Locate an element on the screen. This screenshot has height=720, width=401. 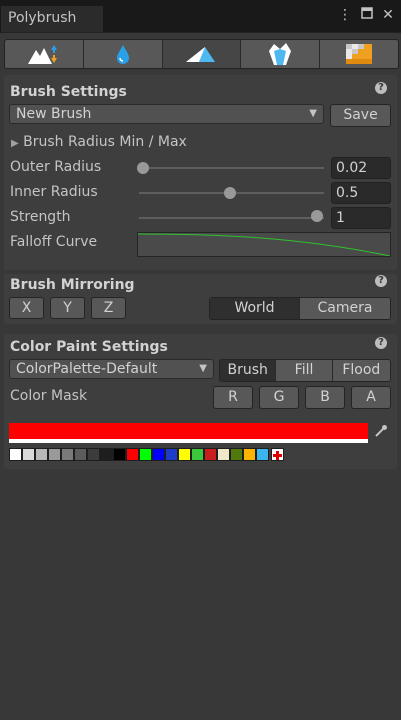
strength-slider is located at coordinates (231, 218).